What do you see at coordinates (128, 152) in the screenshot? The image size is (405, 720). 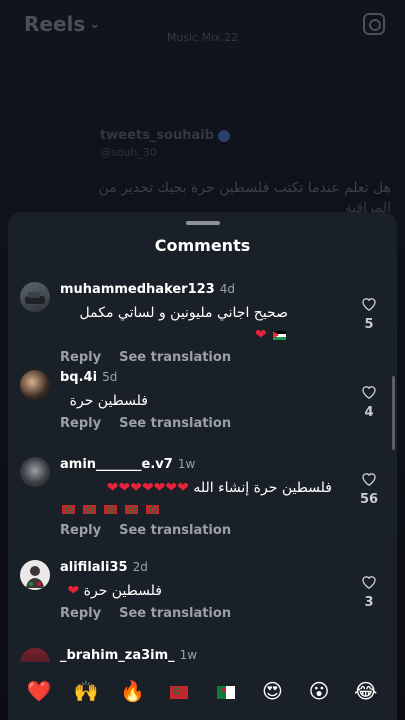 I see `tweet-author-handle: @souh_30` at bounding box center [128, 152].